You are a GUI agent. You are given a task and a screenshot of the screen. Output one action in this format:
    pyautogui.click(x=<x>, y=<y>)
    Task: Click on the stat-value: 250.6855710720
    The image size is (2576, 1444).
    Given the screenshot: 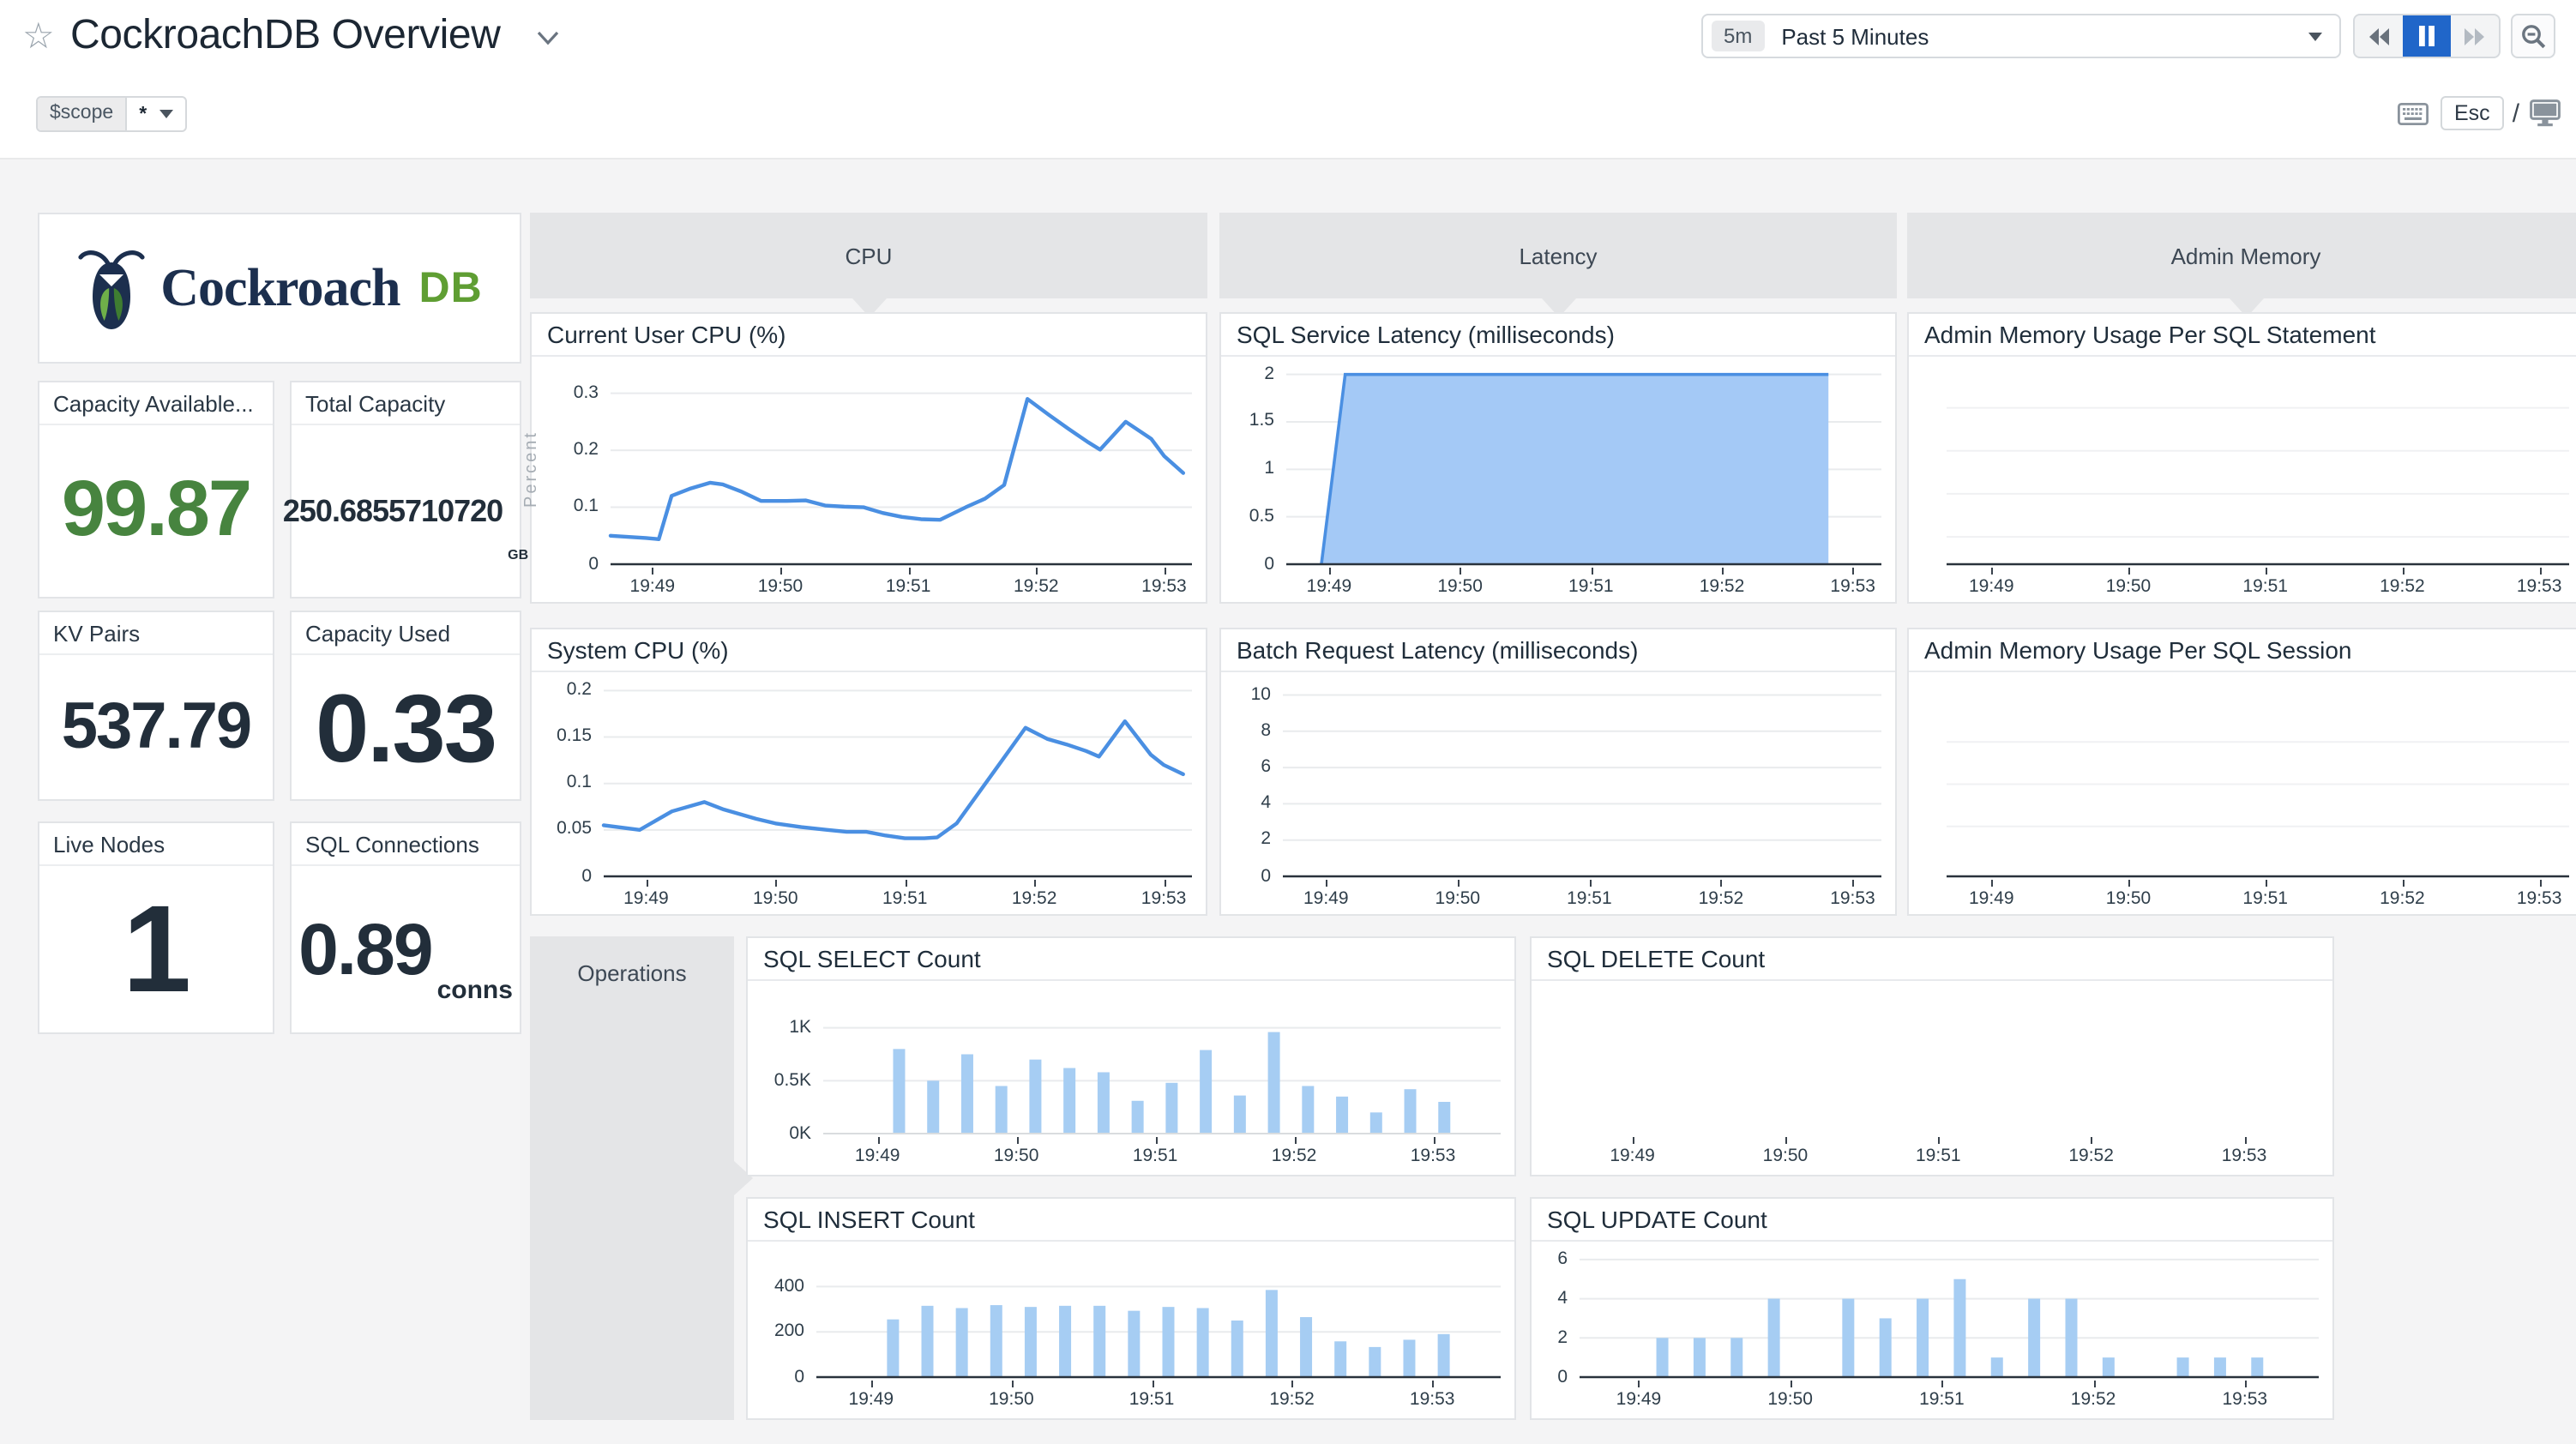 What is the action you would take?
    pyautogui.click(x=392, y=510)
    